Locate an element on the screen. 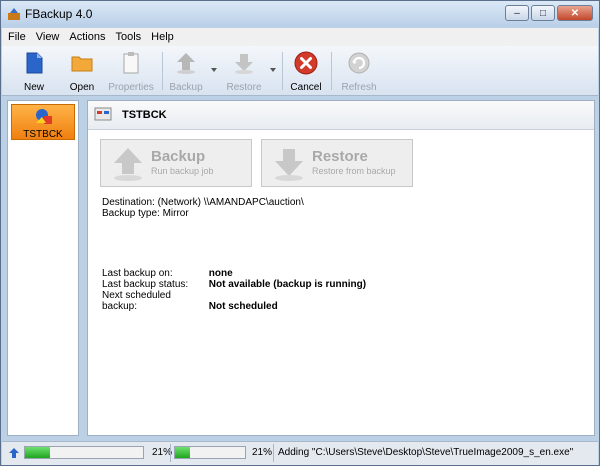  job-label: TSTBCK is located at coordinates (43, 134).